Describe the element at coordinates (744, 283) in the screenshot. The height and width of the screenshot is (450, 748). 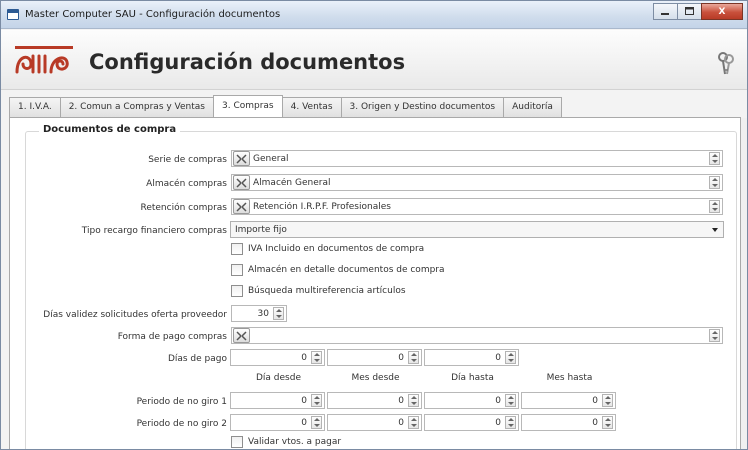
I see `window-edge` at that location.